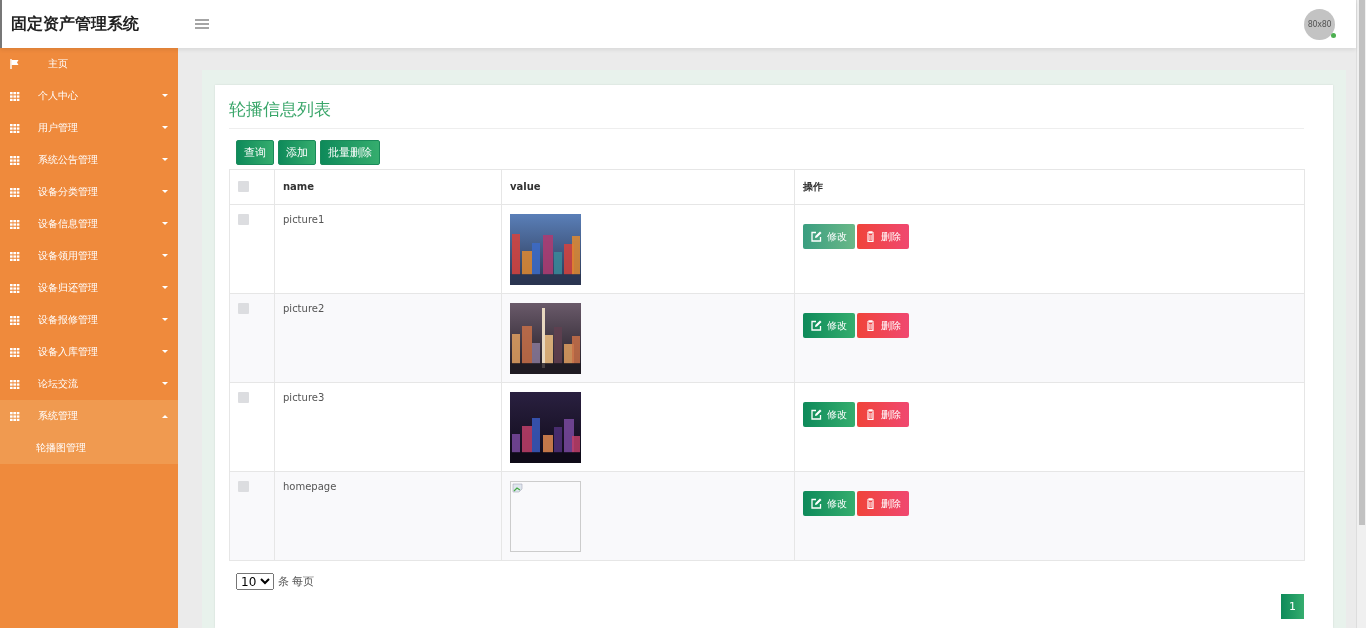  Describe the element at coordinates (255, 152) in the screenshot. I see `toolbar-button: 查询` at that location.